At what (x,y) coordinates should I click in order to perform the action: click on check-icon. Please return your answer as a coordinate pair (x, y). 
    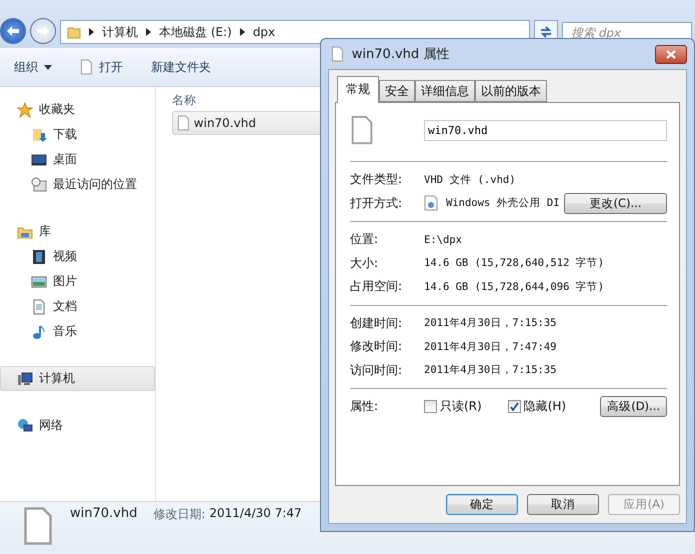
    Looking at the image, I should click on (514, 407).